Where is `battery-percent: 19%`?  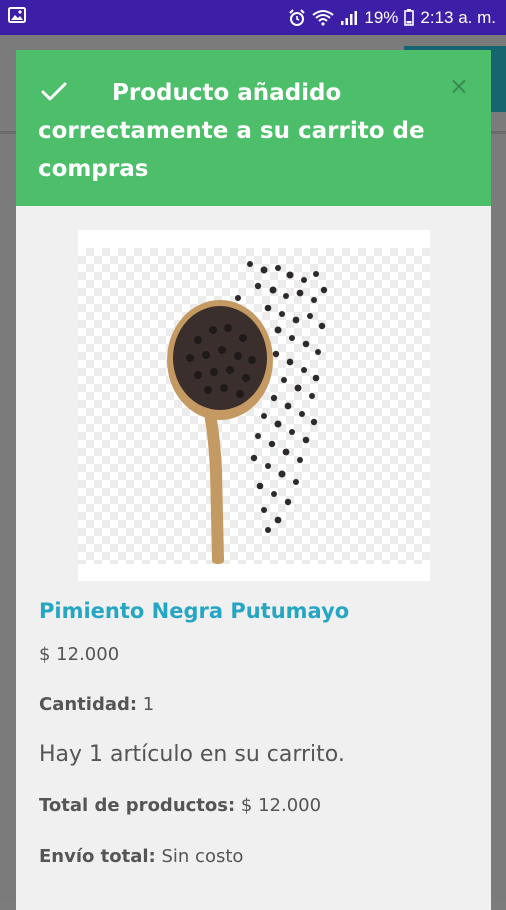 battery-percent: 19% is located at coordinates (381, 17).